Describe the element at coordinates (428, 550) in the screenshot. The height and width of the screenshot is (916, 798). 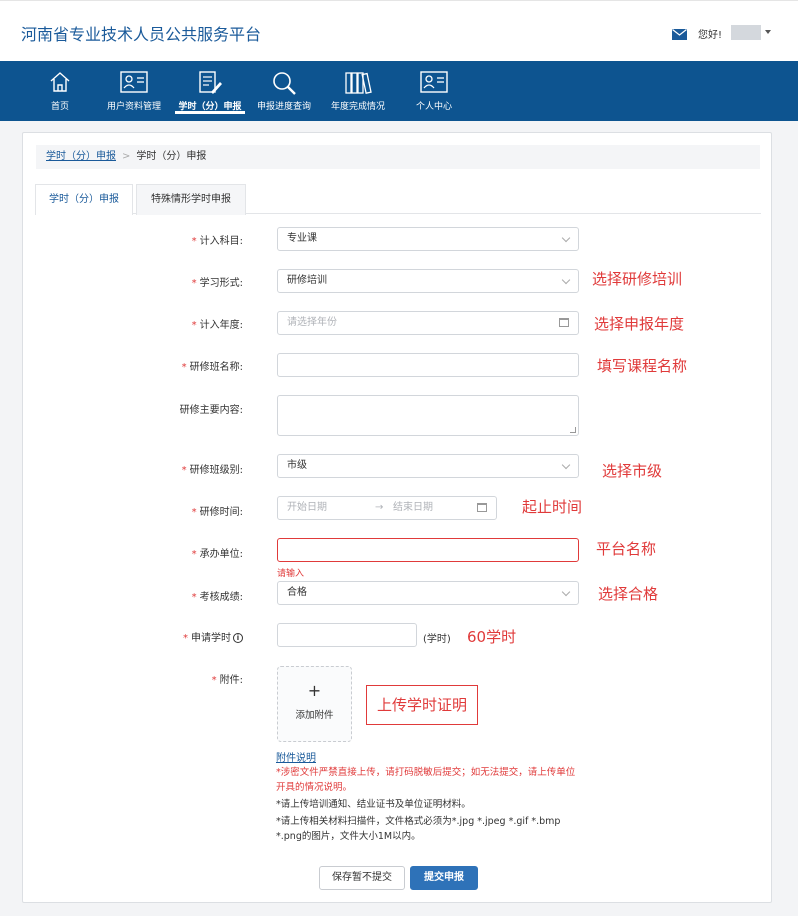
I see `organizer-input` at that location.